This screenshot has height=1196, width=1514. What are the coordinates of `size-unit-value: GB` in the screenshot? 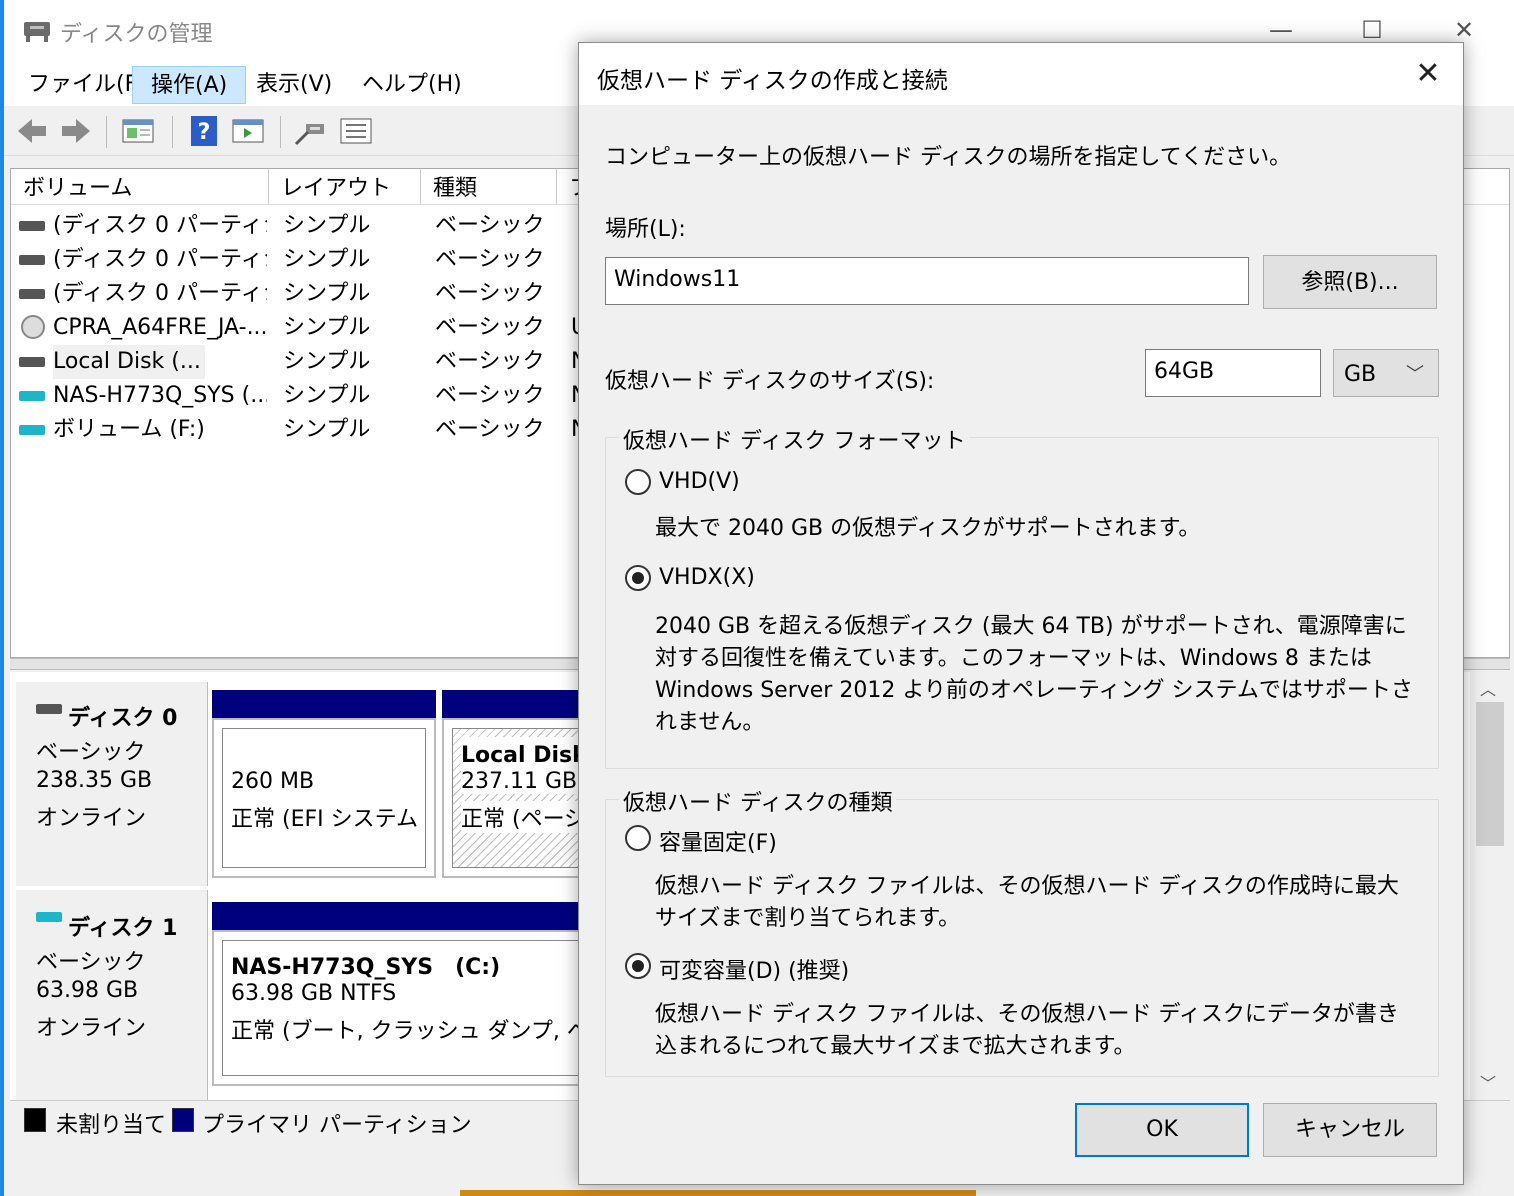 It's located at (1360, 374).